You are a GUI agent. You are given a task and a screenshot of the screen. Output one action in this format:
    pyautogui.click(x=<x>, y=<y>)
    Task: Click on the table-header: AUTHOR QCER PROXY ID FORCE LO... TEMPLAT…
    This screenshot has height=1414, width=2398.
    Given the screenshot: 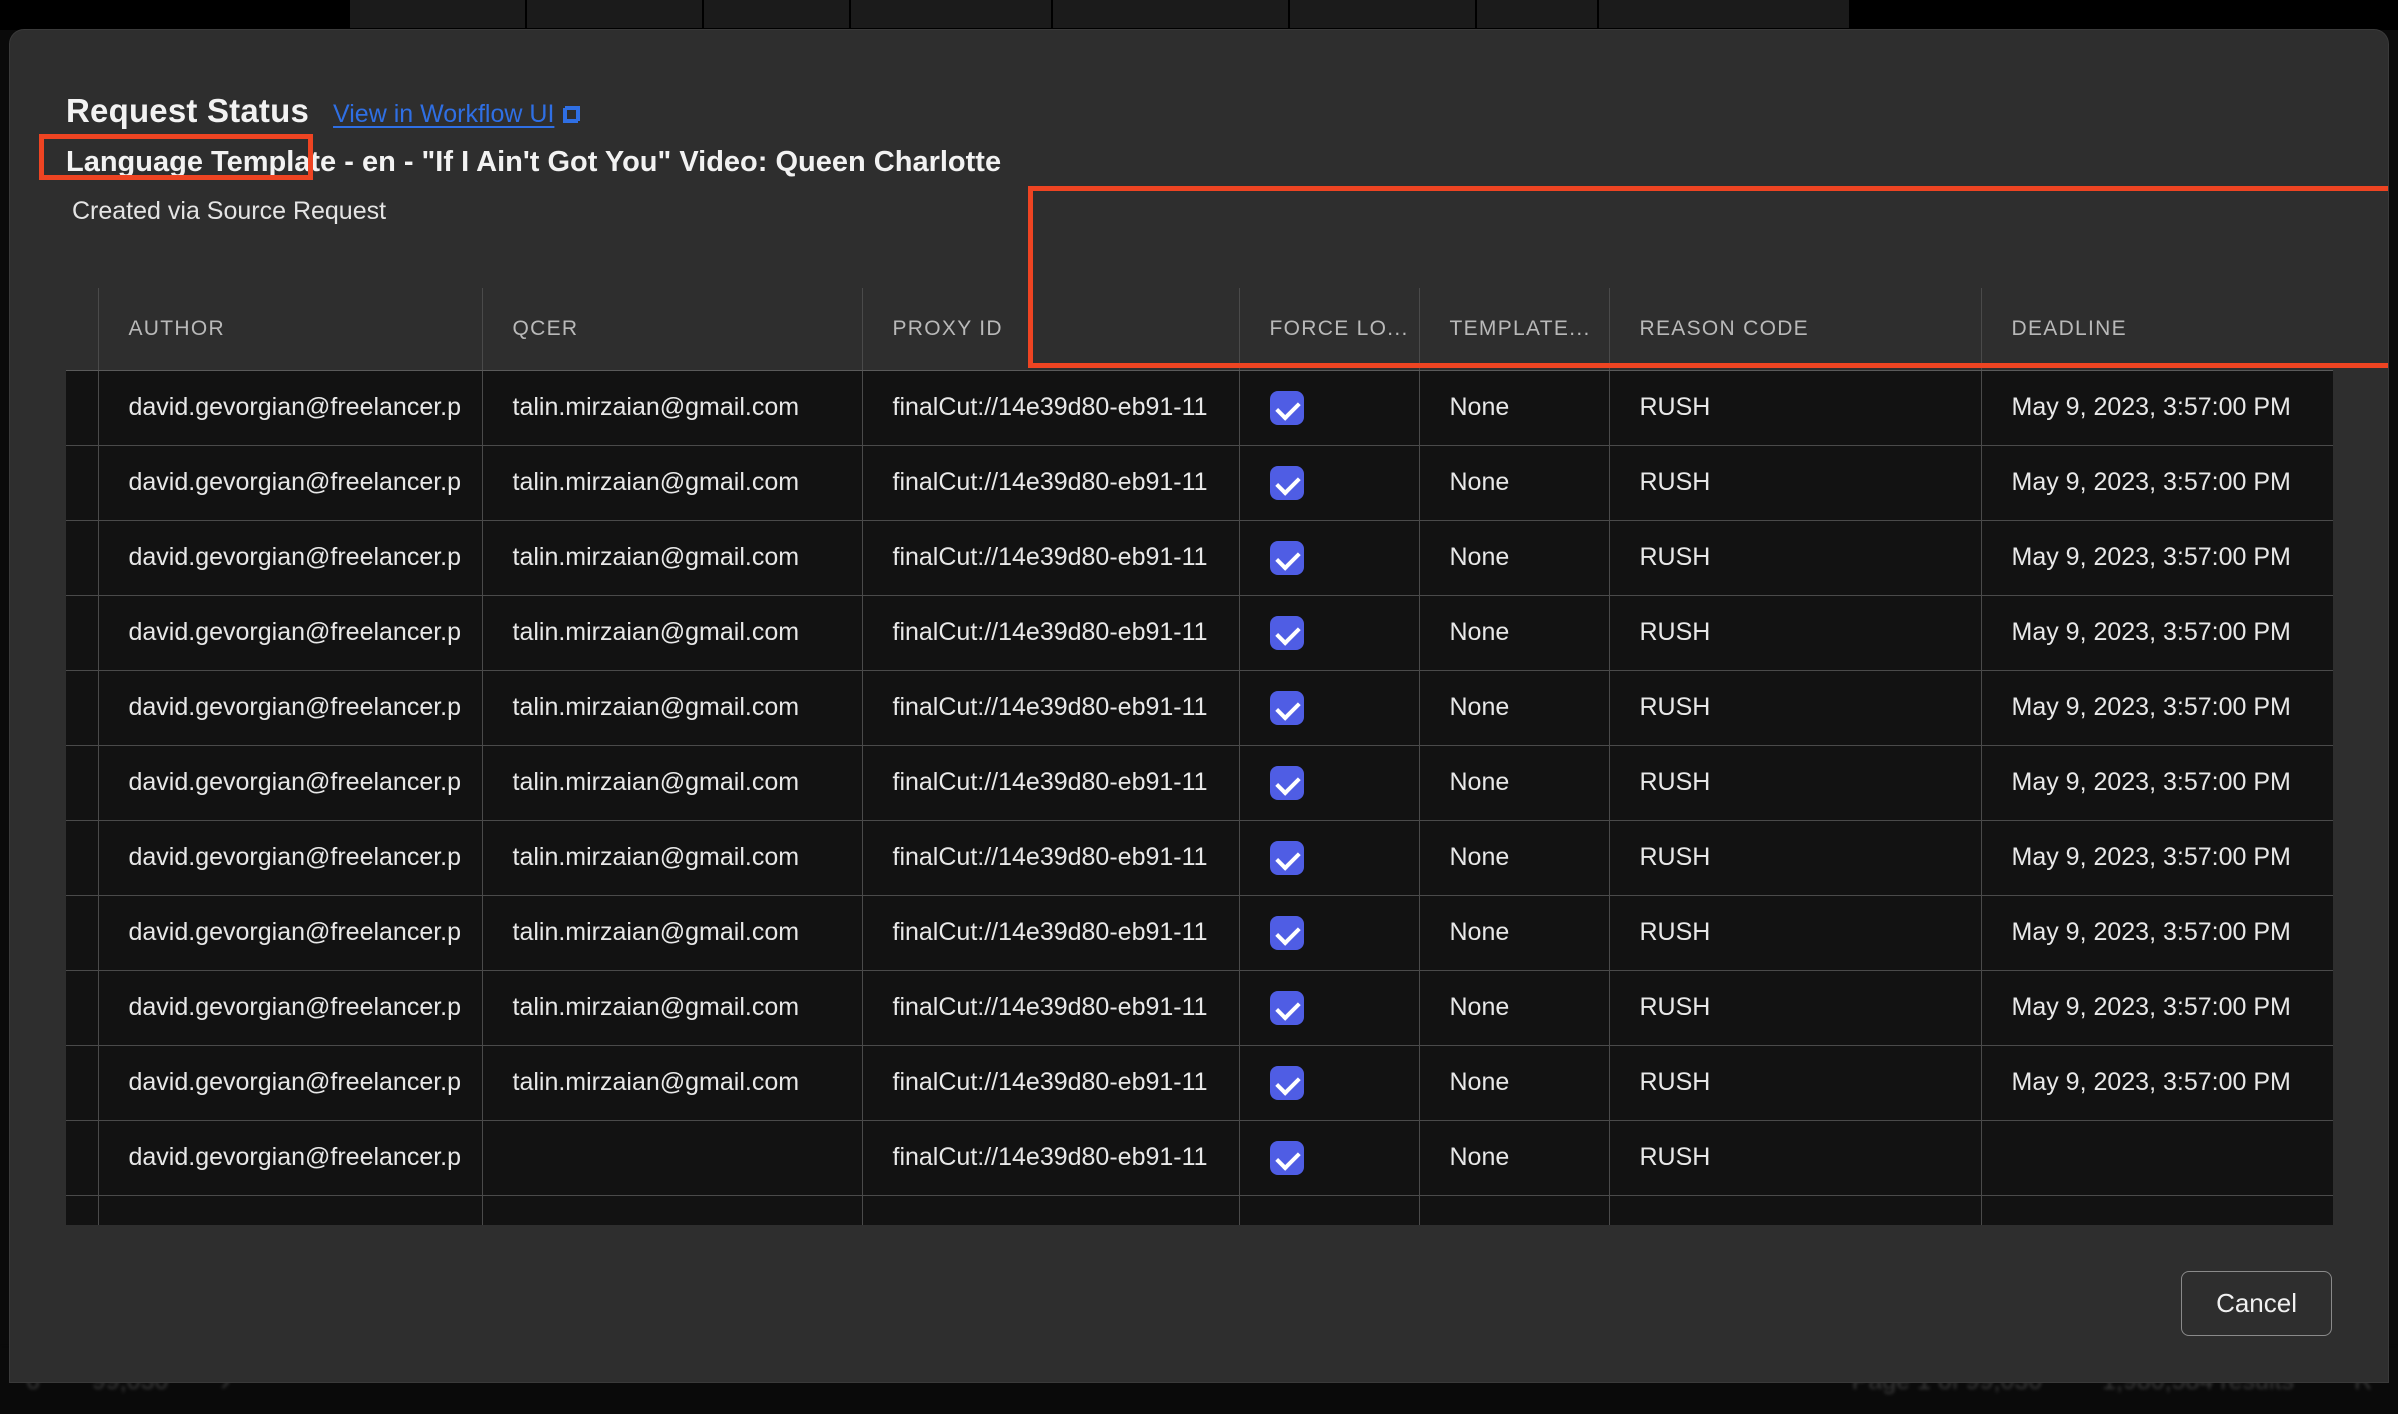 What is the action you would take?
    pyautogui.click(x=1199, y=329)
    